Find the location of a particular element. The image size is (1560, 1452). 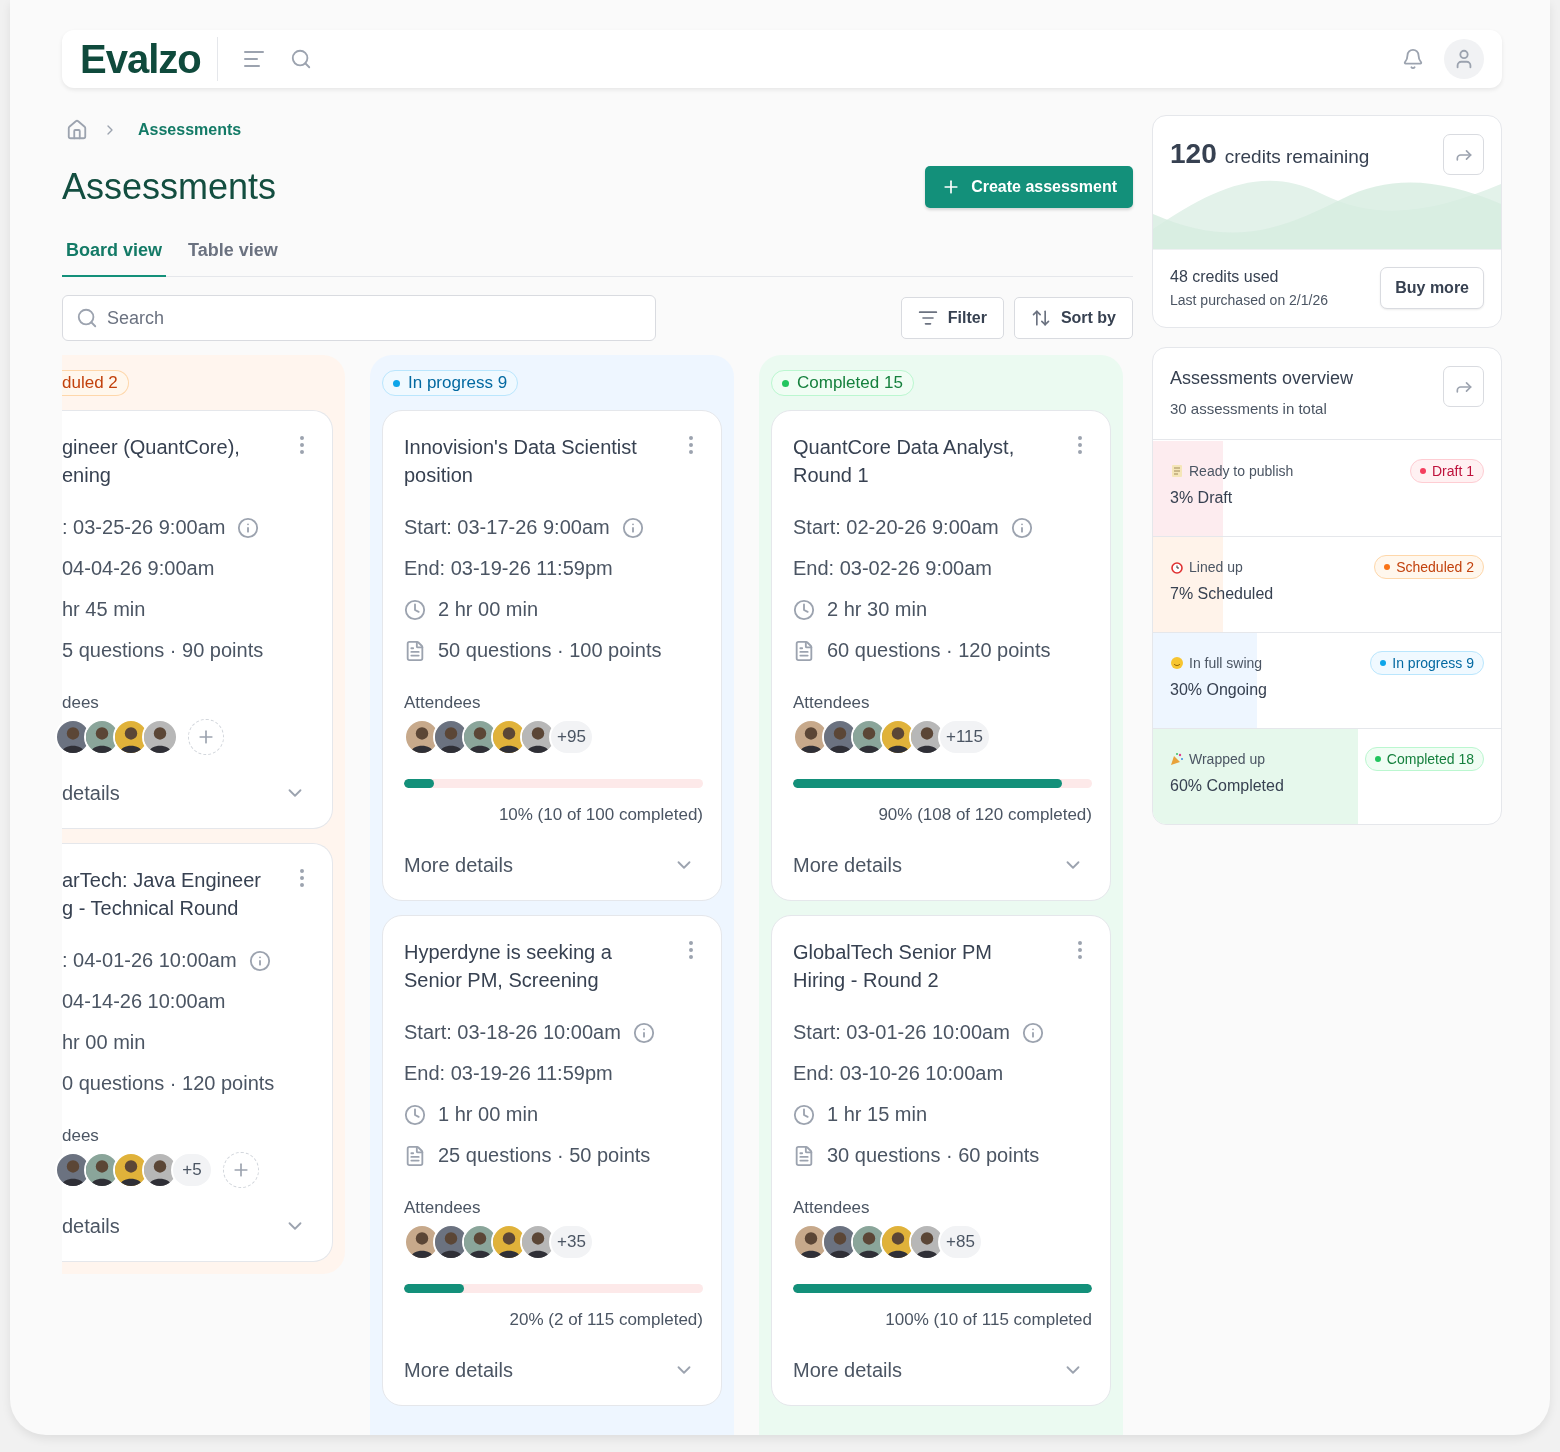

end-date: End: 03-02-26 9:00am is located at coordinates (893, 568).